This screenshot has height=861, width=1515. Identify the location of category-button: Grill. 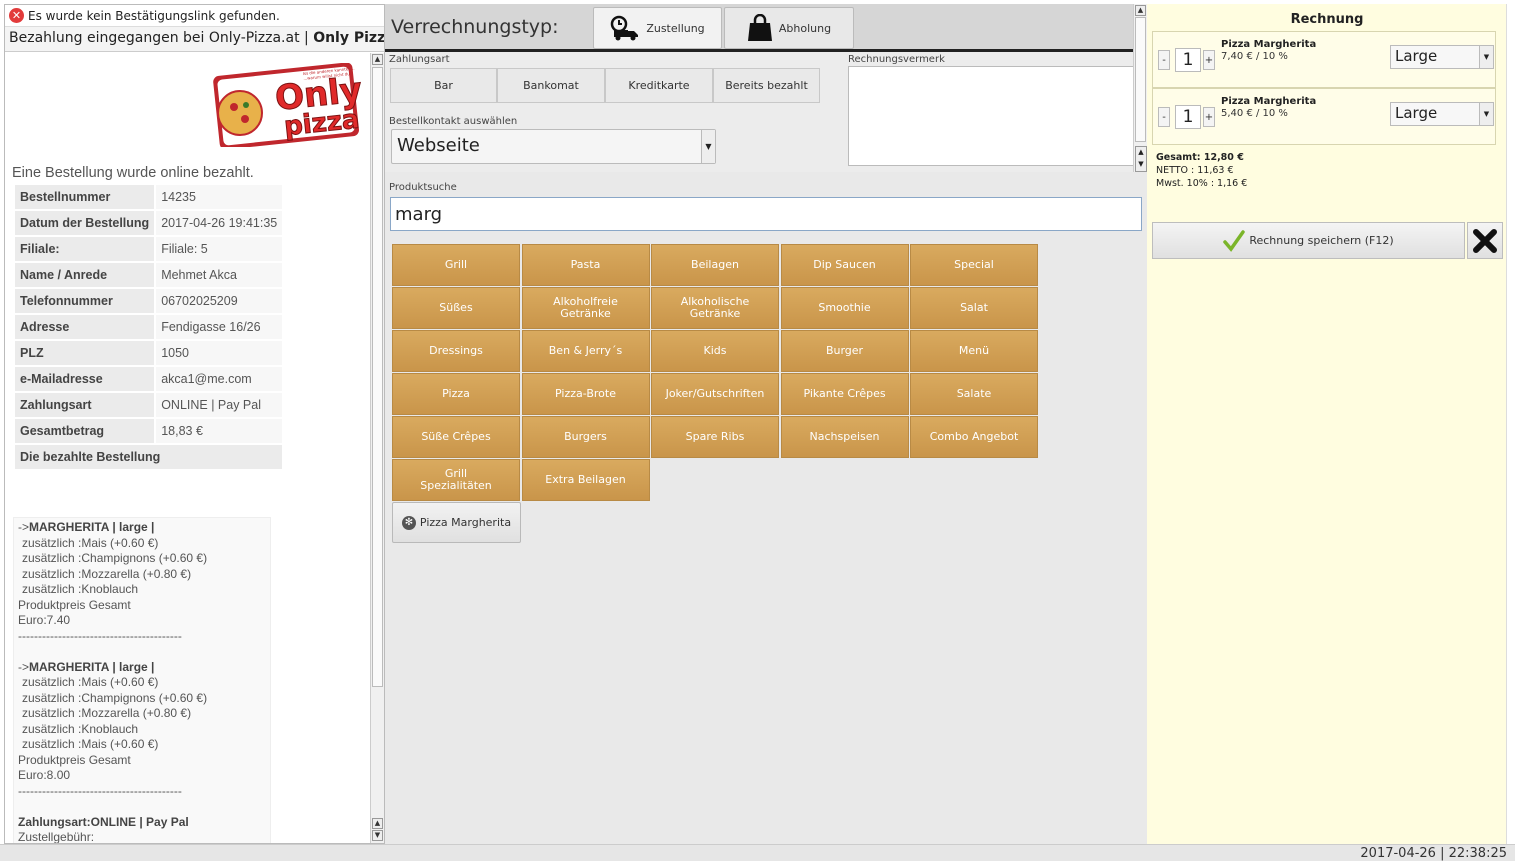
(456, 265).